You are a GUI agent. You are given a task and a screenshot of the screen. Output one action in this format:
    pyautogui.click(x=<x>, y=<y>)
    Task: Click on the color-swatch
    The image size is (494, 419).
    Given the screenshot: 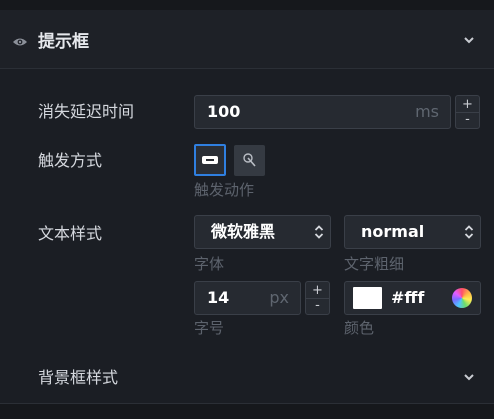 What is the action you would take?
    pyautogui.click(x=367, y=298)
    